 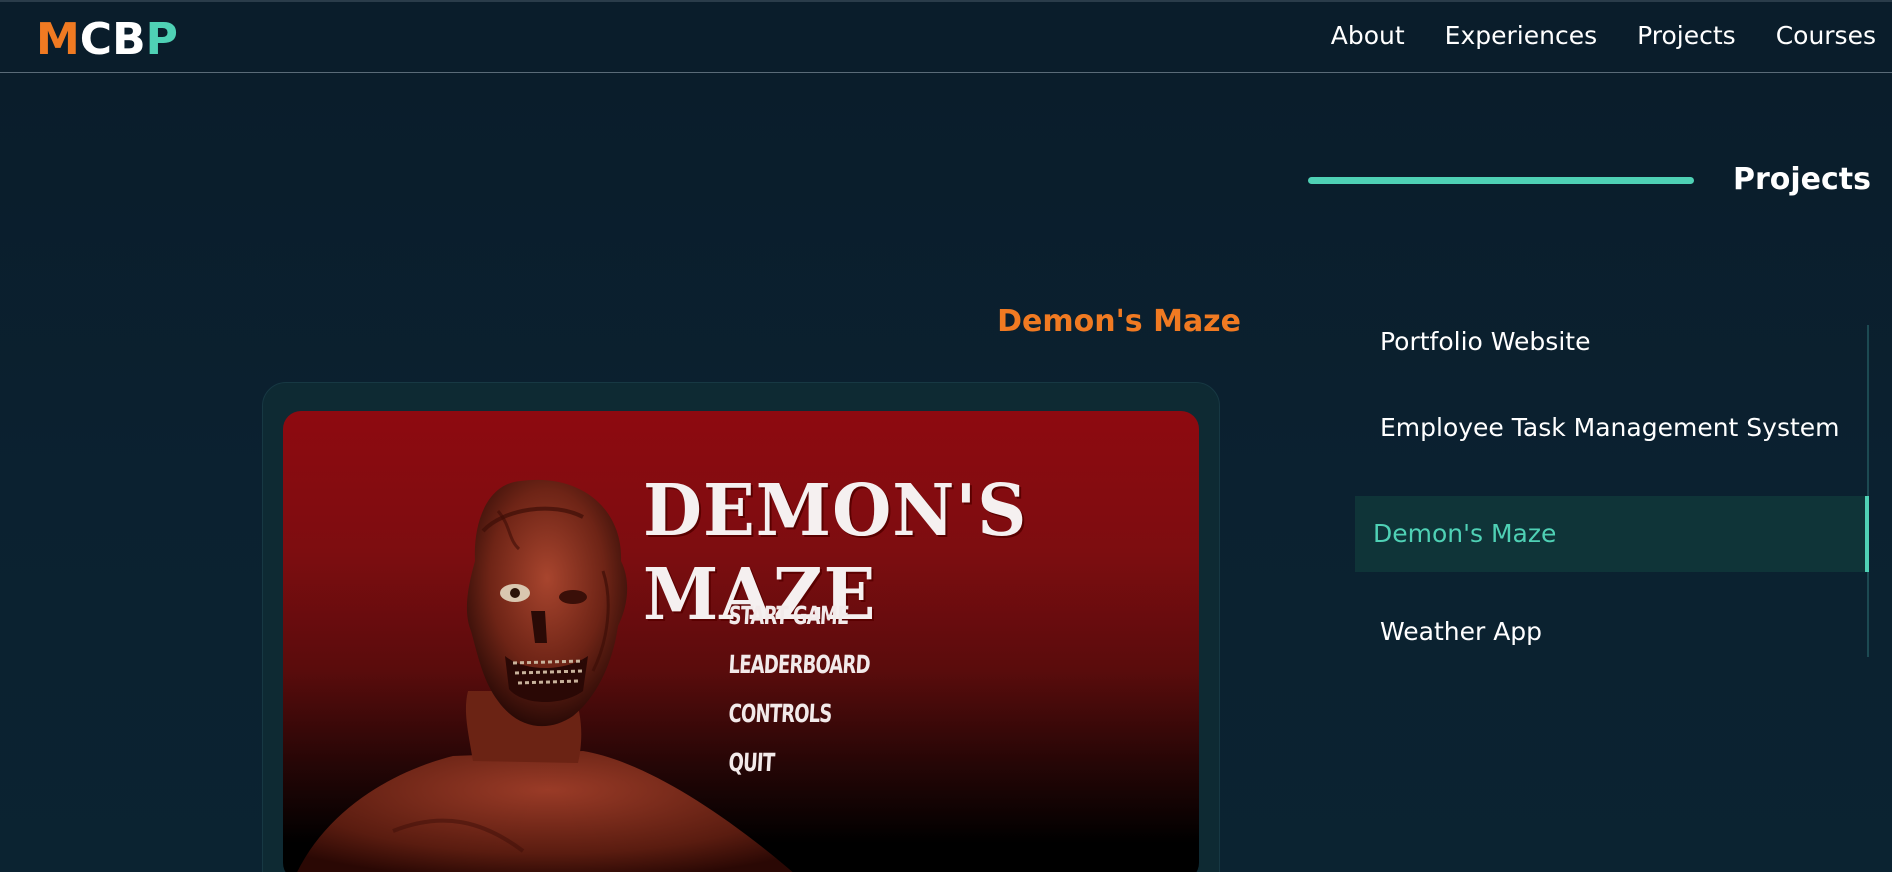 I want to click on project-list-item-demons-maze: Demon's Maze, so click(x=1612, y=534).